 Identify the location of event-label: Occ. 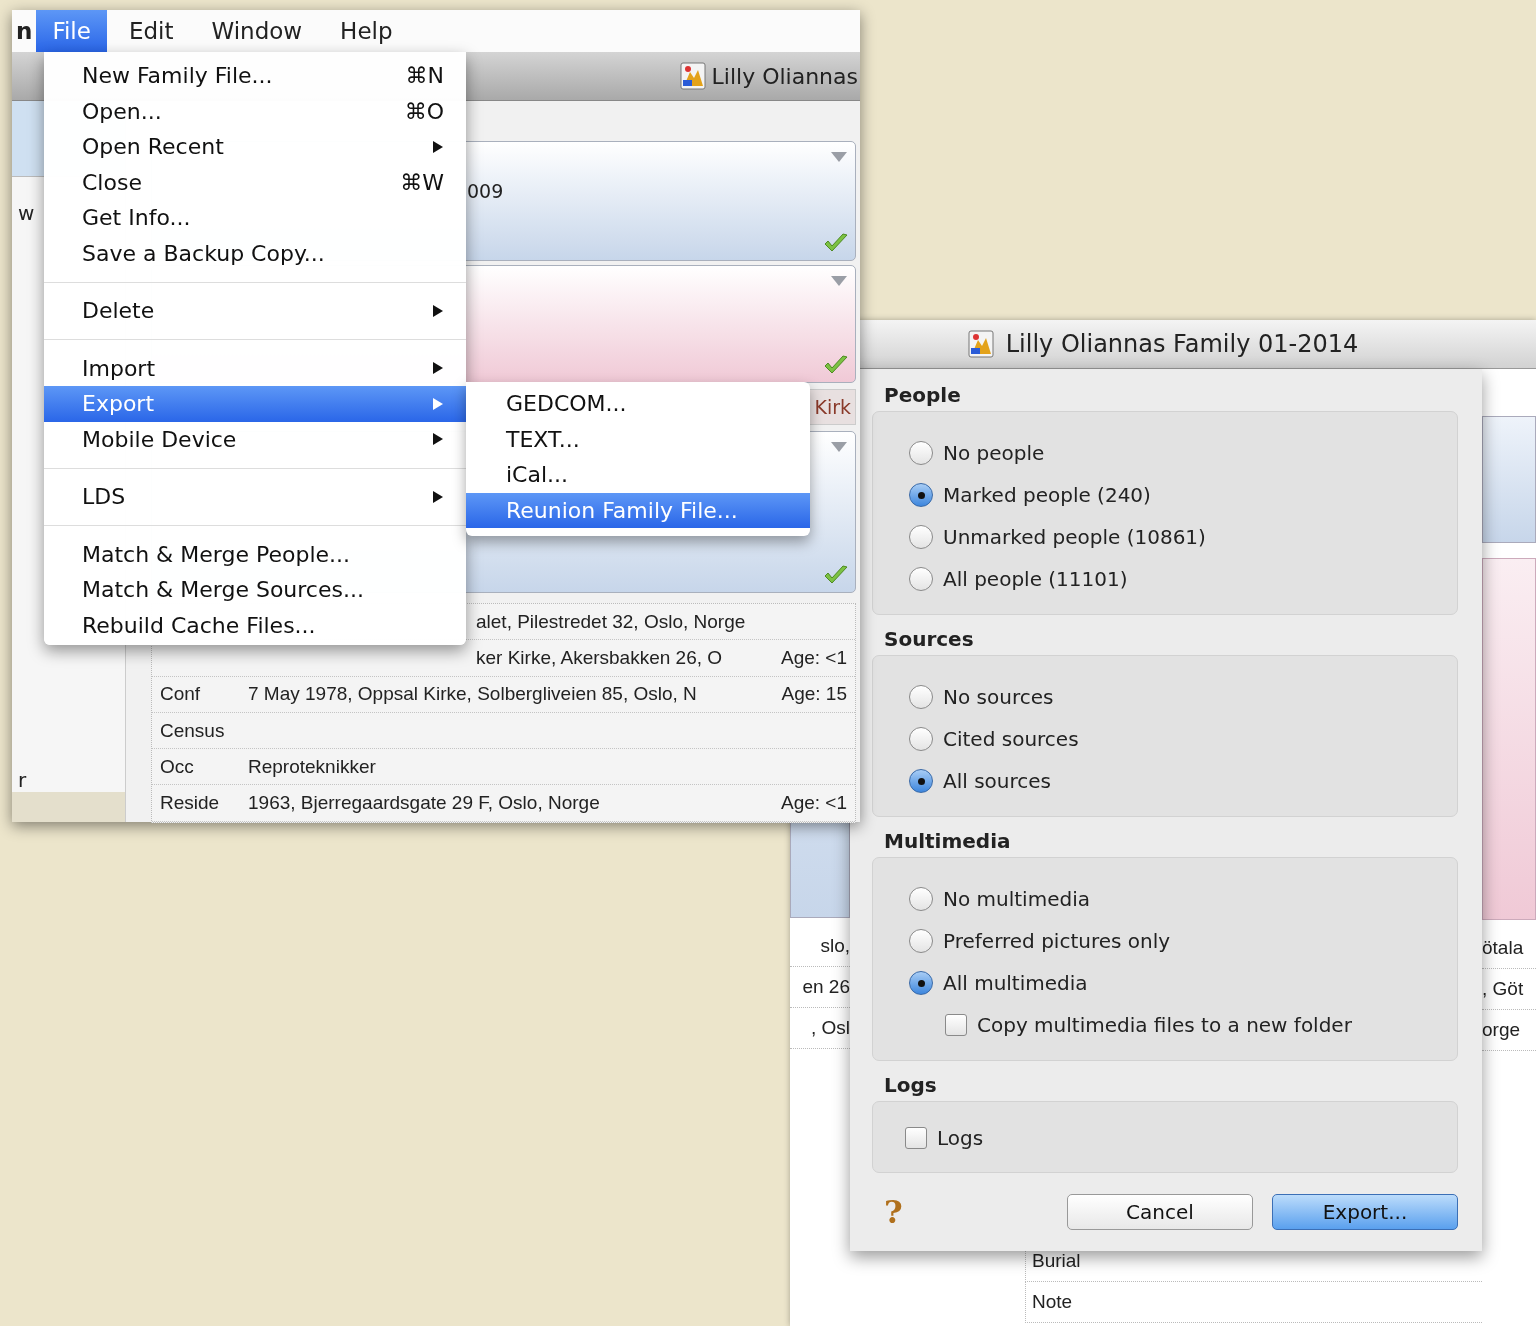
(177, 766).